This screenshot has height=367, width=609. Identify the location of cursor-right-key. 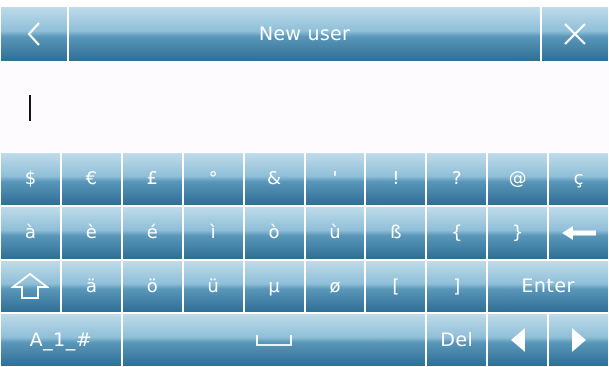
(578, 340).